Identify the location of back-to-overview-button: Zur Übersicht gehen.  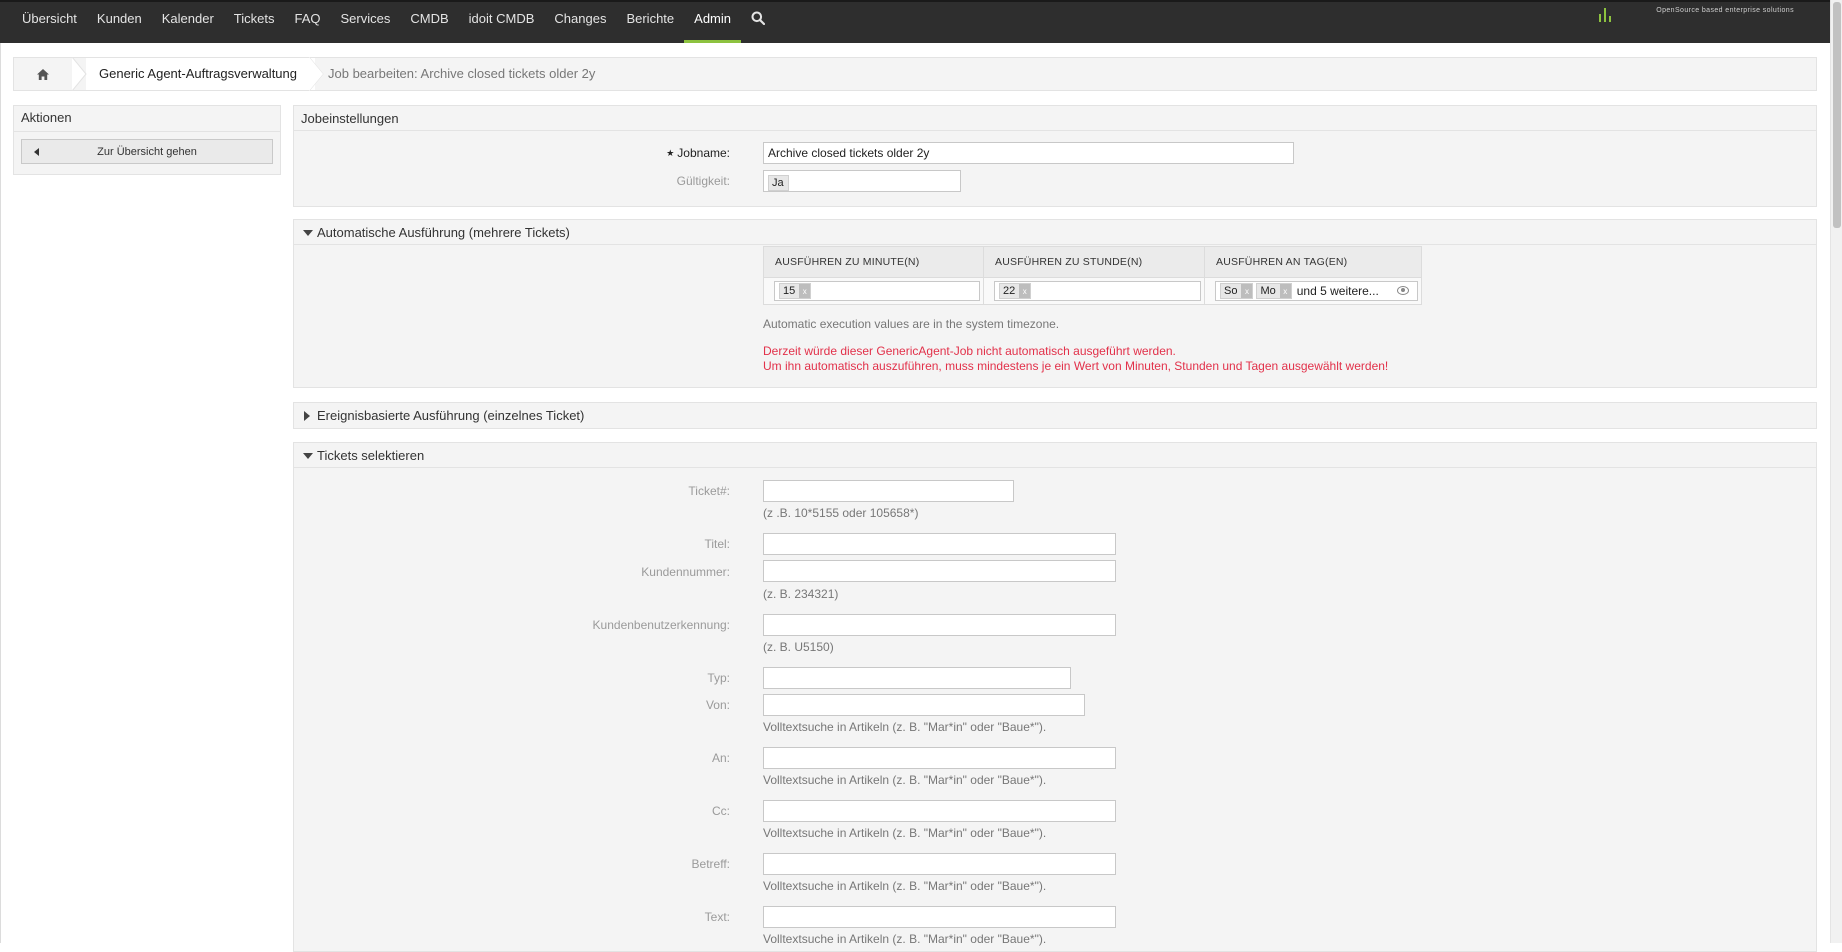
(147, 151).